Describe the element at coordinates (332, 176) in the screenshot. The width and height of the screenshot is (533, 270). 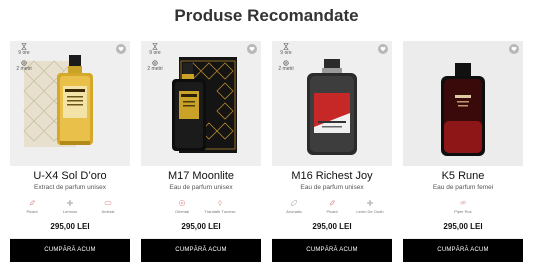
I see `product-name: M16 Richest Joy` at that location.